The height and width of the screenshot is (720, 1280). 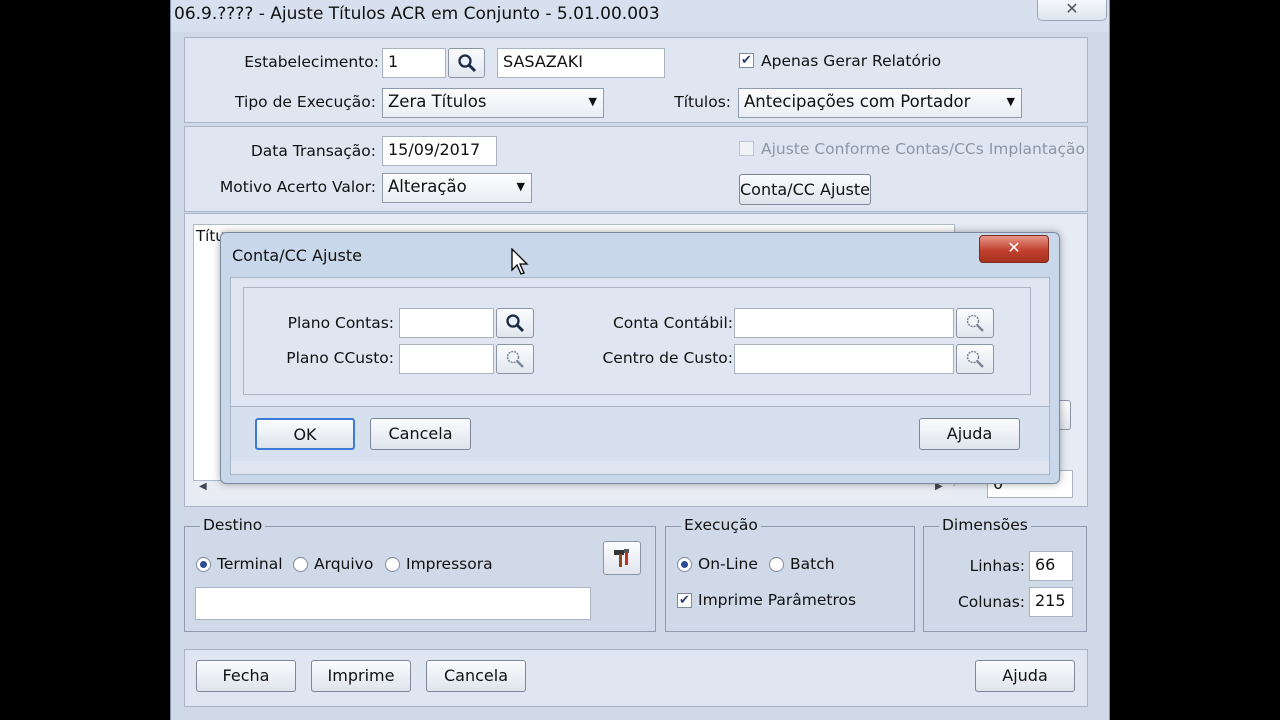 I want to click on destino-impressora-label: Impressora, so click(x=449, y=564).